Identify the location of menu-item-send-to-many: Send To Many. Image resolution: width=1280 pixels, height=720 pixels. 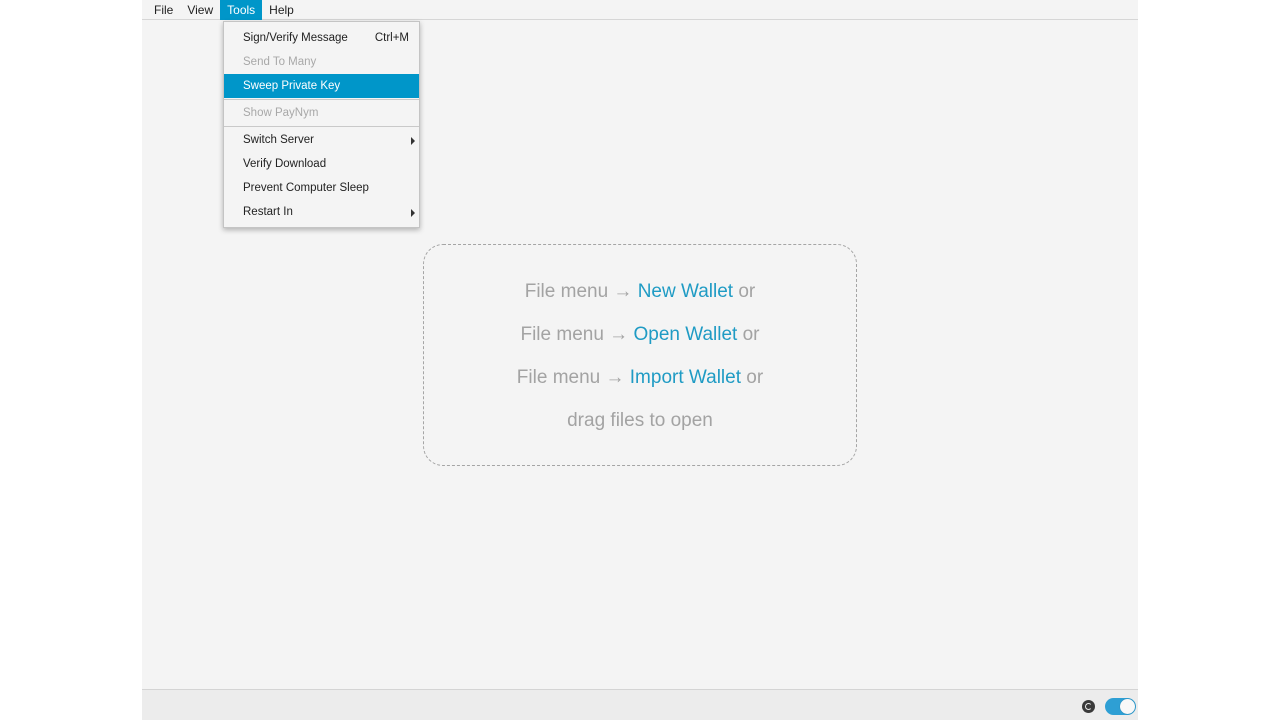
(321, 62).